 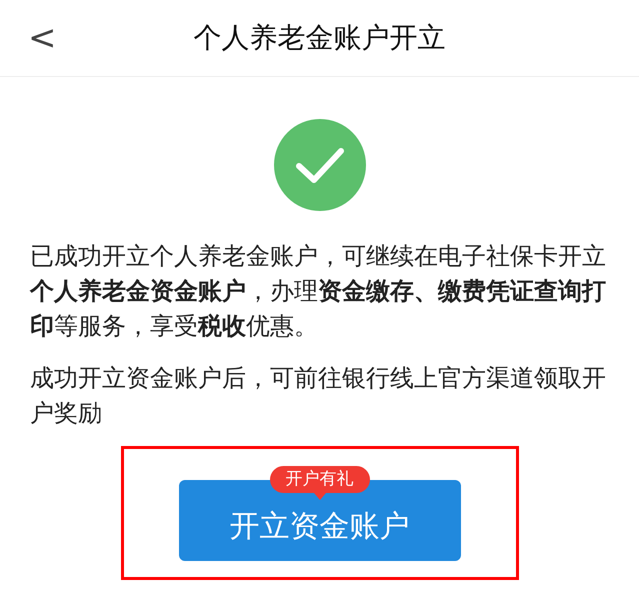 What do you see at coordinates (320, 165) in the screenshot?
I see `success-check-icon` at bounding box center [320, 165].